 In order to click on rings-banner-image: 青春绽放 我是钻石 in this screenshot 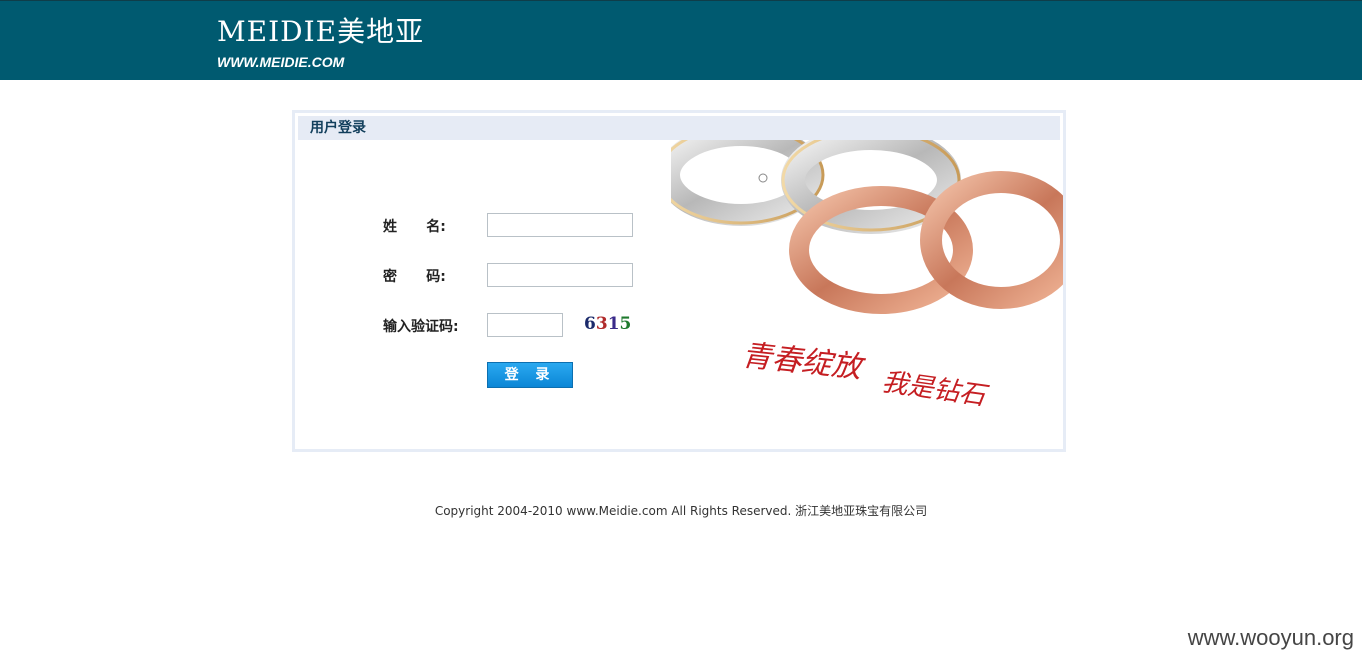, I will do `click(867, 276)`.